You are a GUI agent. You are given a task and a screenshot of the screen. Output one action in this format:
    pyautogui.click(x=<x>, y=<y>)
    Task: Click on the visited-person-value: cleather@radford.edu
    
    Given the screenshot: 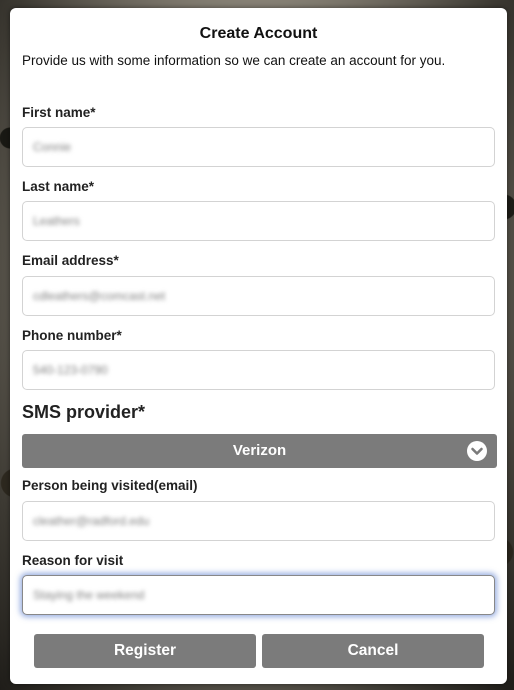 What is the action you would take?
    pyautogui.click(x=91, y=521)
    